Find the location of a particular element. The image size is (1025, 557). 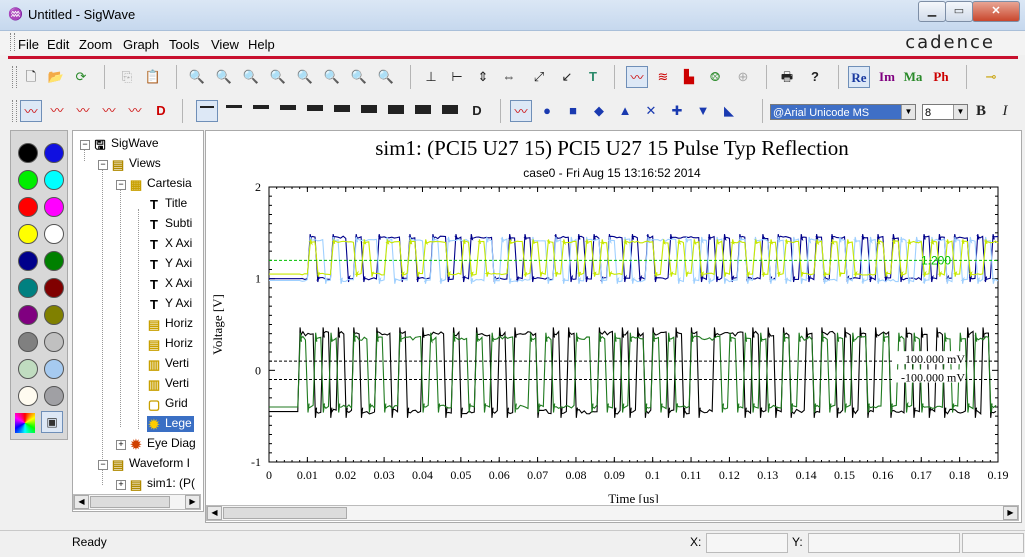

line-style-default-icon: D is located at coordinates (161, 111).